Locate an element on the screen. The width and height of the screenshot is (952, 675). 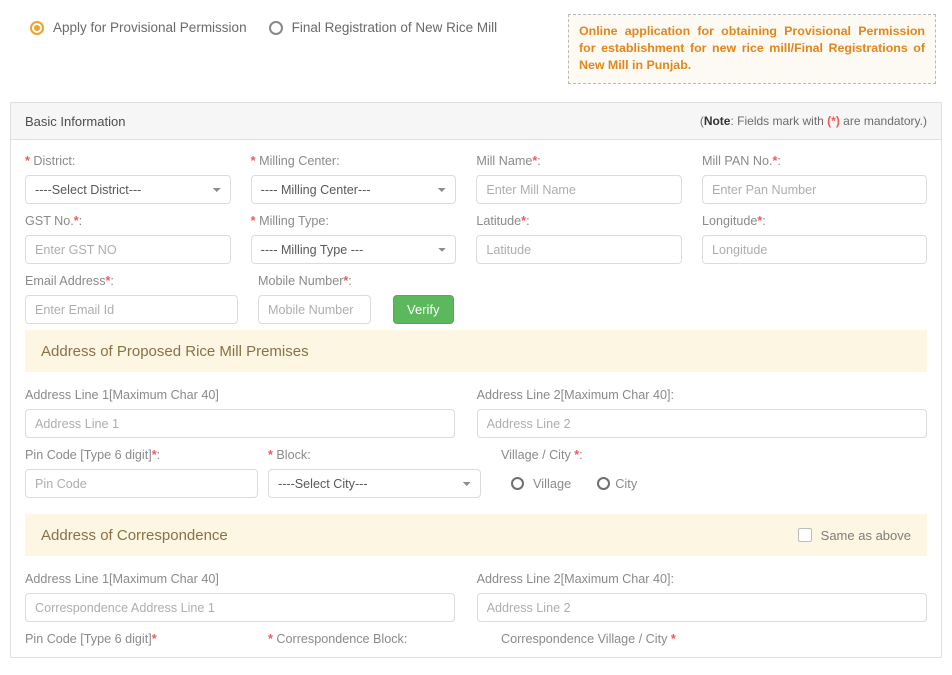
mill-name-input is located at coordinates (579, 189).